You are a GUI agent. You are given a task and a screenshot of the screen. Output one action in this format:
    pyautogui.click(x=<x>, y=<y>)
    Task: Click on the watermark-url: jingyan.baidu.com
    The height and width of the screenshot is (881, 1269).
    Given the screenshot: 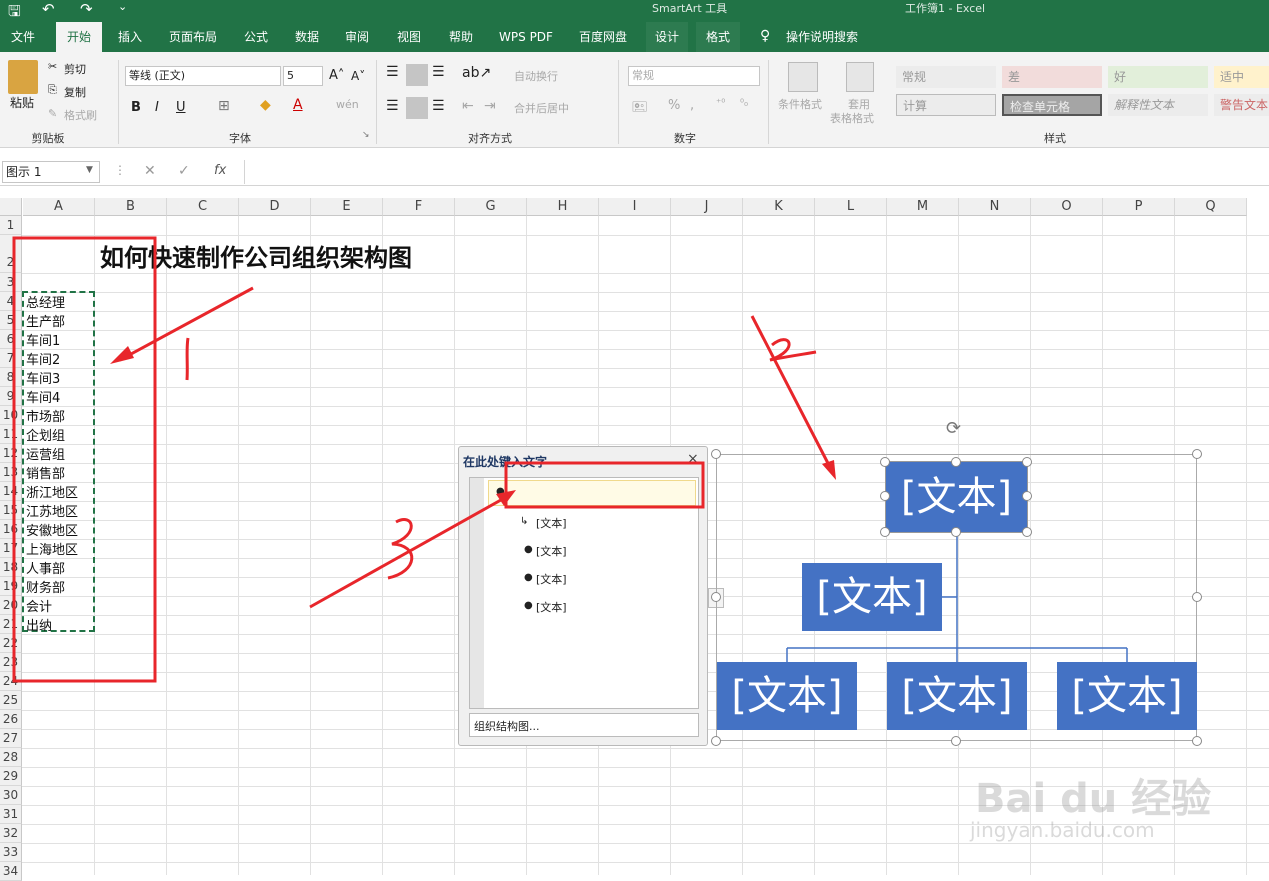 What is the action you would take?
    pyautogui.click(x=1062, y=830)
    